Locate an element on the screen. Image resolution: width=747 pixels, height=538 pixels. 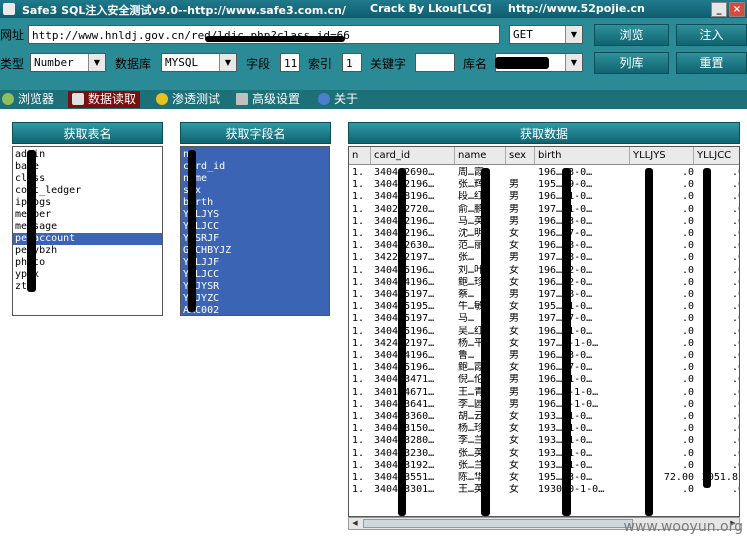
column-header: card_id is located at coordinates (413, 156).